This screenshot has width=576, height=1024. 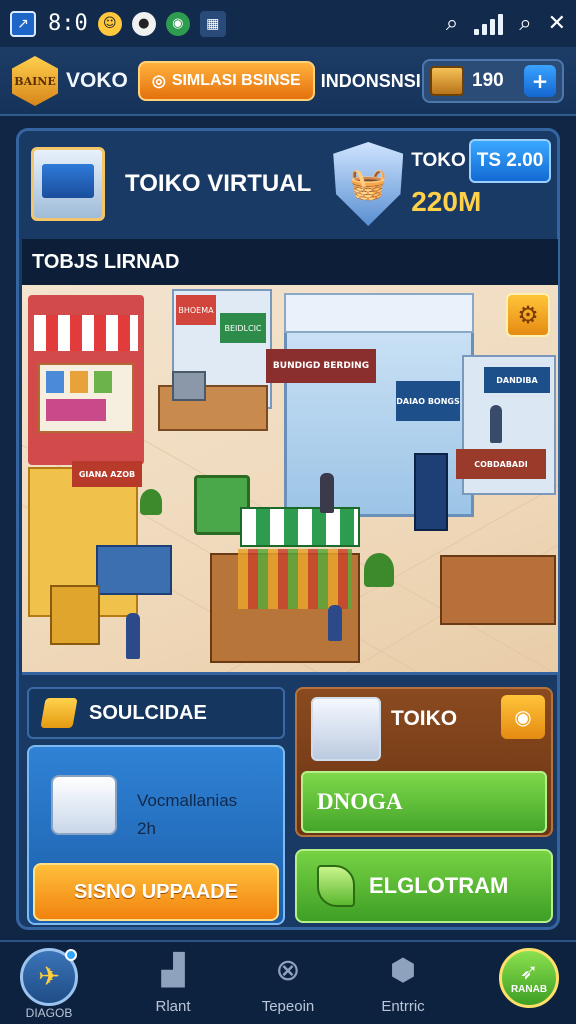 I want to click on nav-label: Rlant, so click(x=173, y=1006).